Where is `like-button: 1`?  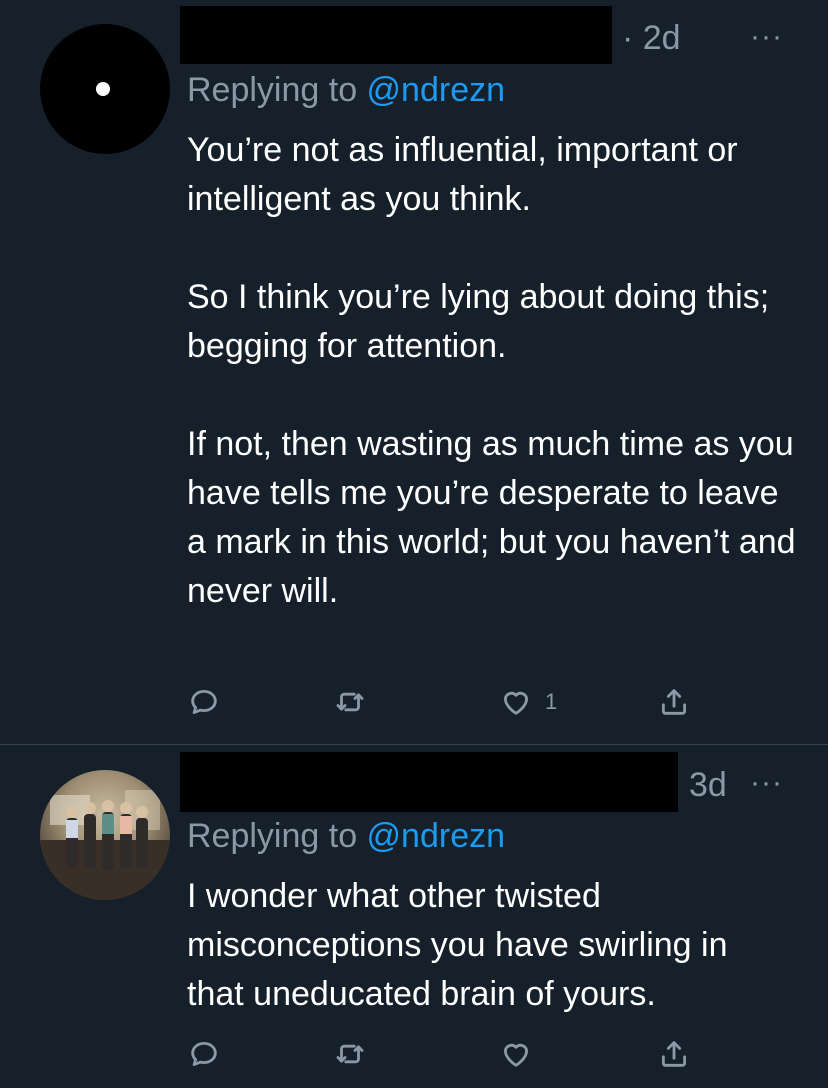 like-button: 1 is located at coordinates (528, 702).